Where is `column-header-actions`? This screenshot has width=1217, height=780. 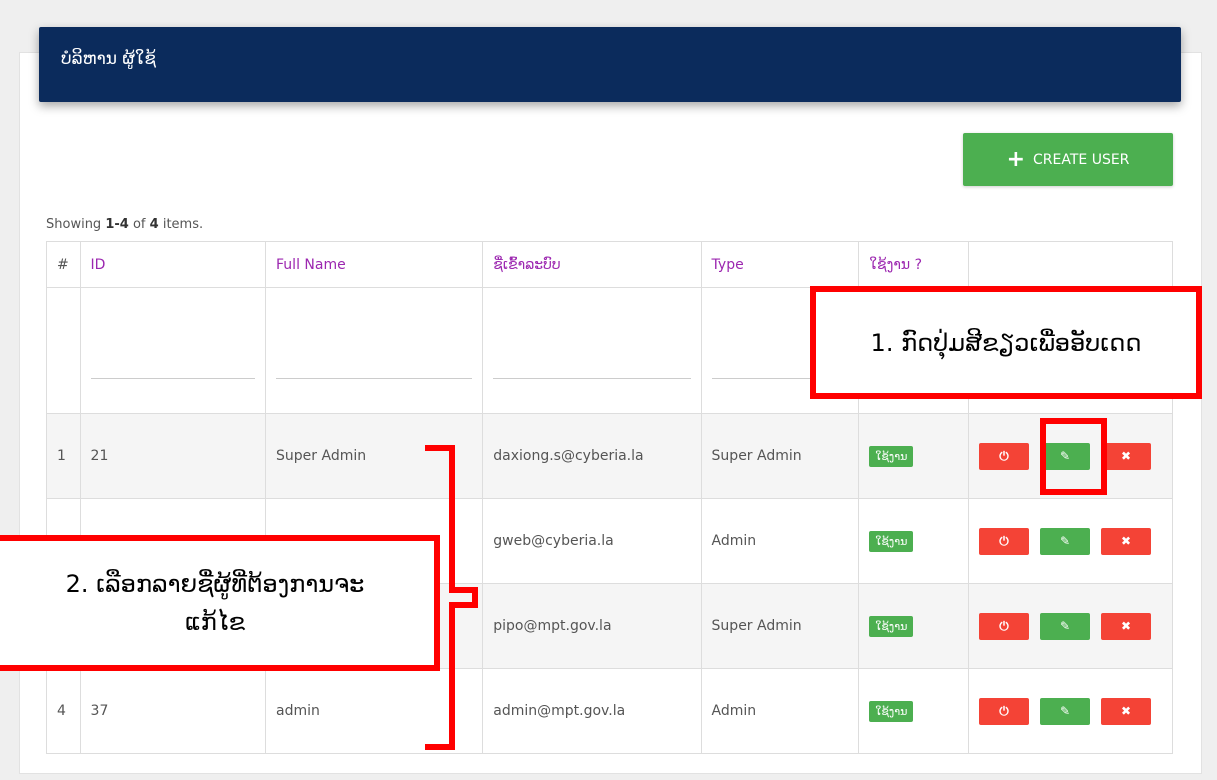 column-header-actions is located at coordinates (1070, 264).